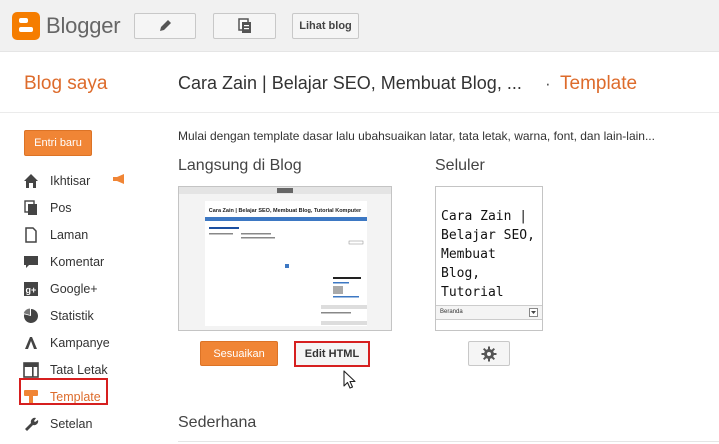 This screenshot has height=444, width=719. I want to click on dropdown-arrow-icon, so click(533, 312).